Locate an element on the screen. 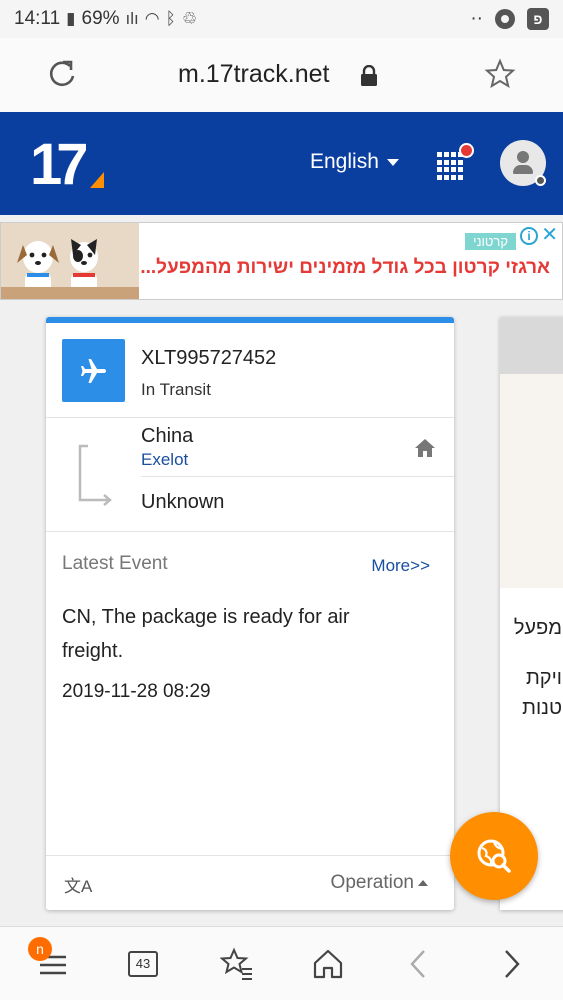 The image size is (563, 1000). operation-button: Operation is located at coordinates (379, 883).